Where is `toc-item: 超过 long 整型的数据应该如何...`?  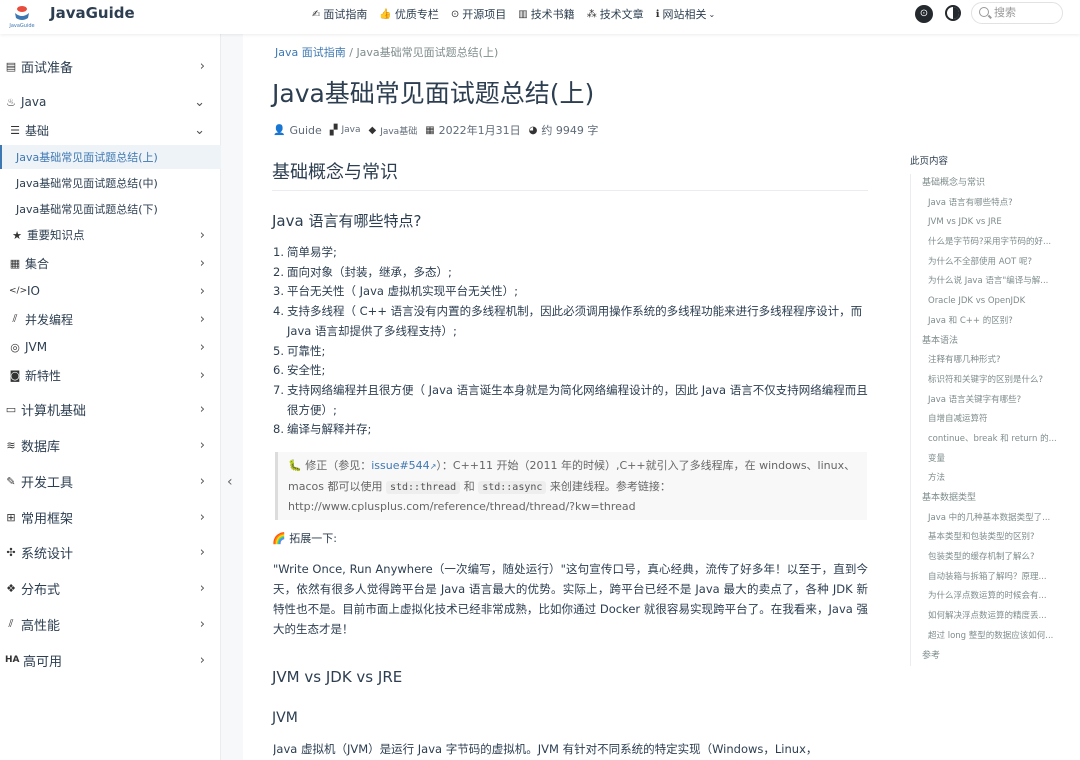
toc-item: 超过 long 整型的数据应该如何... is located at coordinates (990, 637).